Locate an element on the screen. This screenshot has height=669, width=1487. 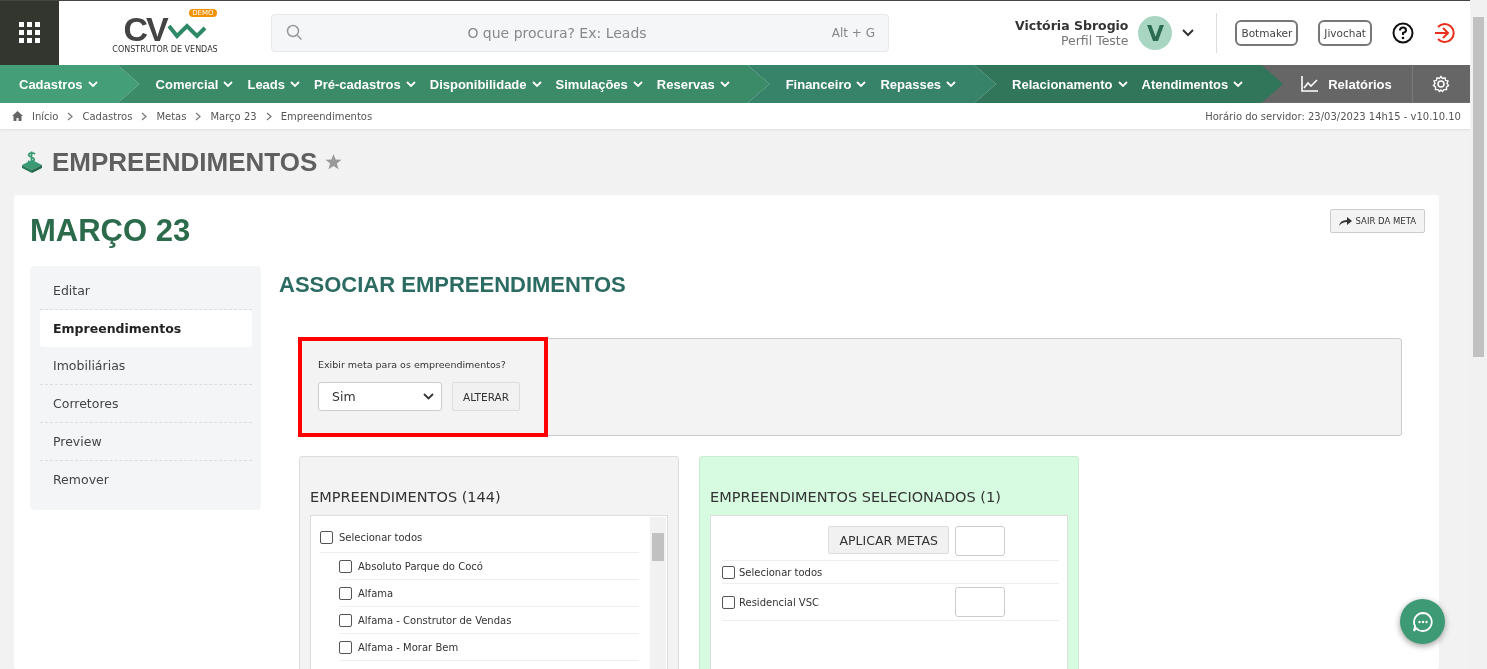
checkbox-label: Alfama is located at coordinates (376, 593).